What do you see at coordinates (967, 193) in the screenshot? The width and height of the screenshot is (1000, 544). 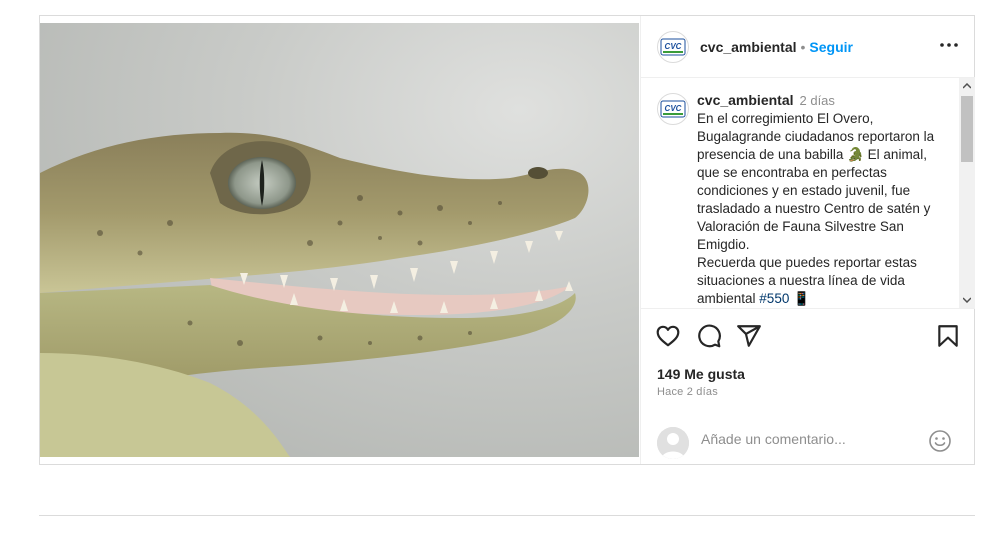 I see `comments-scrollbar` at bounding box center [967, 193].